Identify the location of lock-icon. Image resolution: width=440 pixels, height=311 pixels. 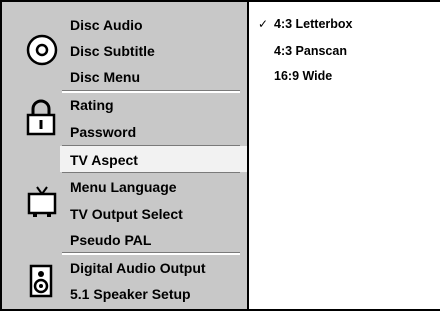
(41, 117).